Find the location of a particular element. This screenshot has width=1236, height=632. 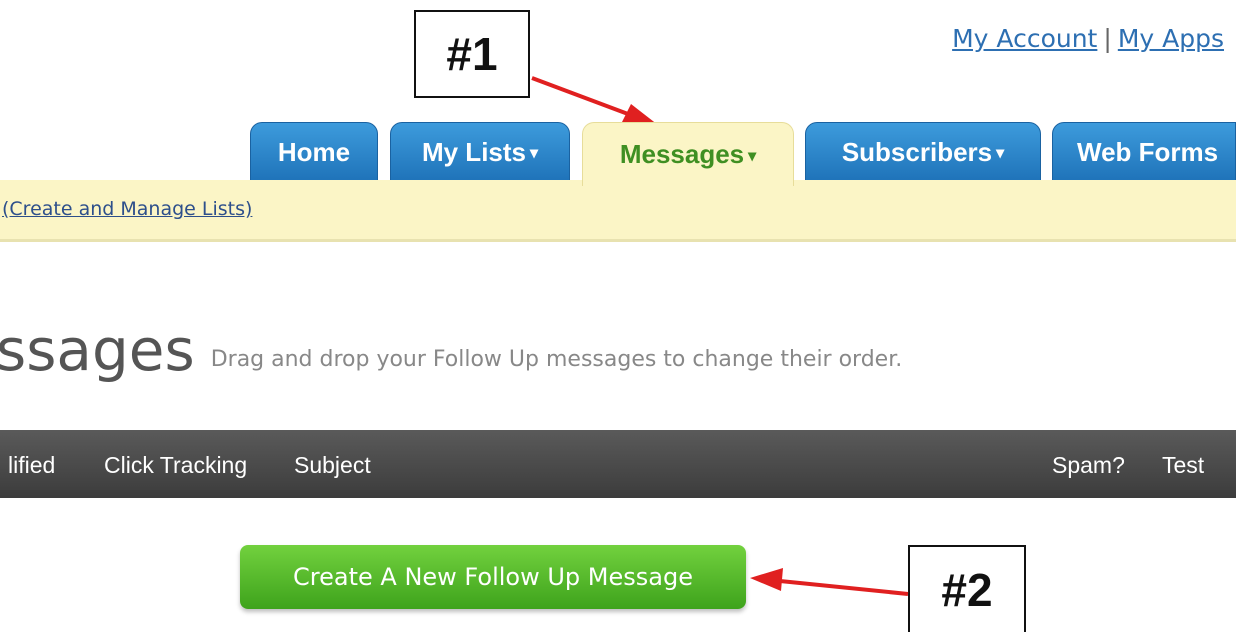

tab-messages: Messages ▾ is located at coordinates (688, 154).